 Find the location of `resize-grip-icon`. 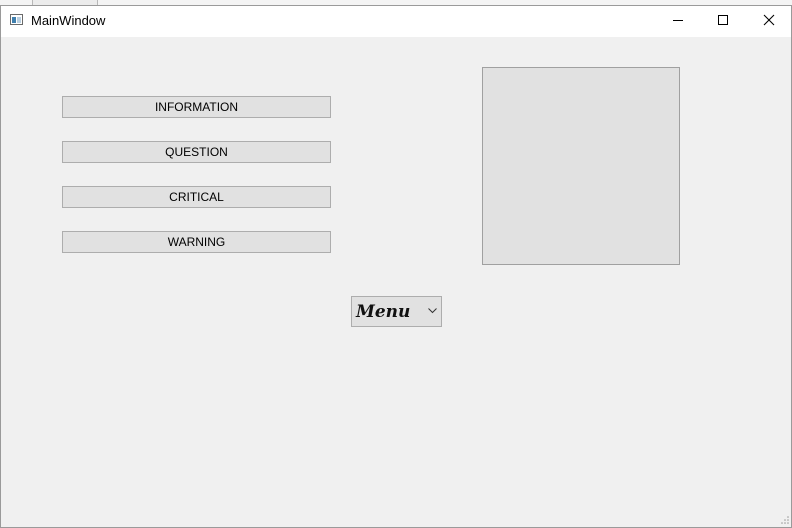

resize-grip-icon is located at coordinates (785, 520).